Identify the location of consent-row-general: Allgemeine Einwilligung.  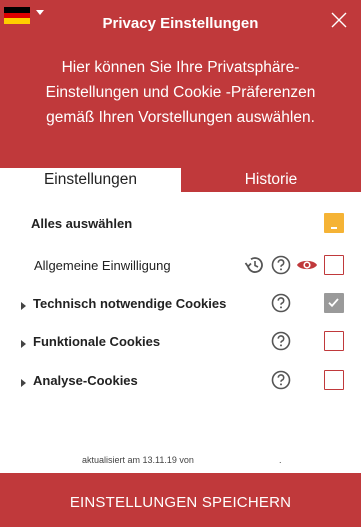
(180, 267).